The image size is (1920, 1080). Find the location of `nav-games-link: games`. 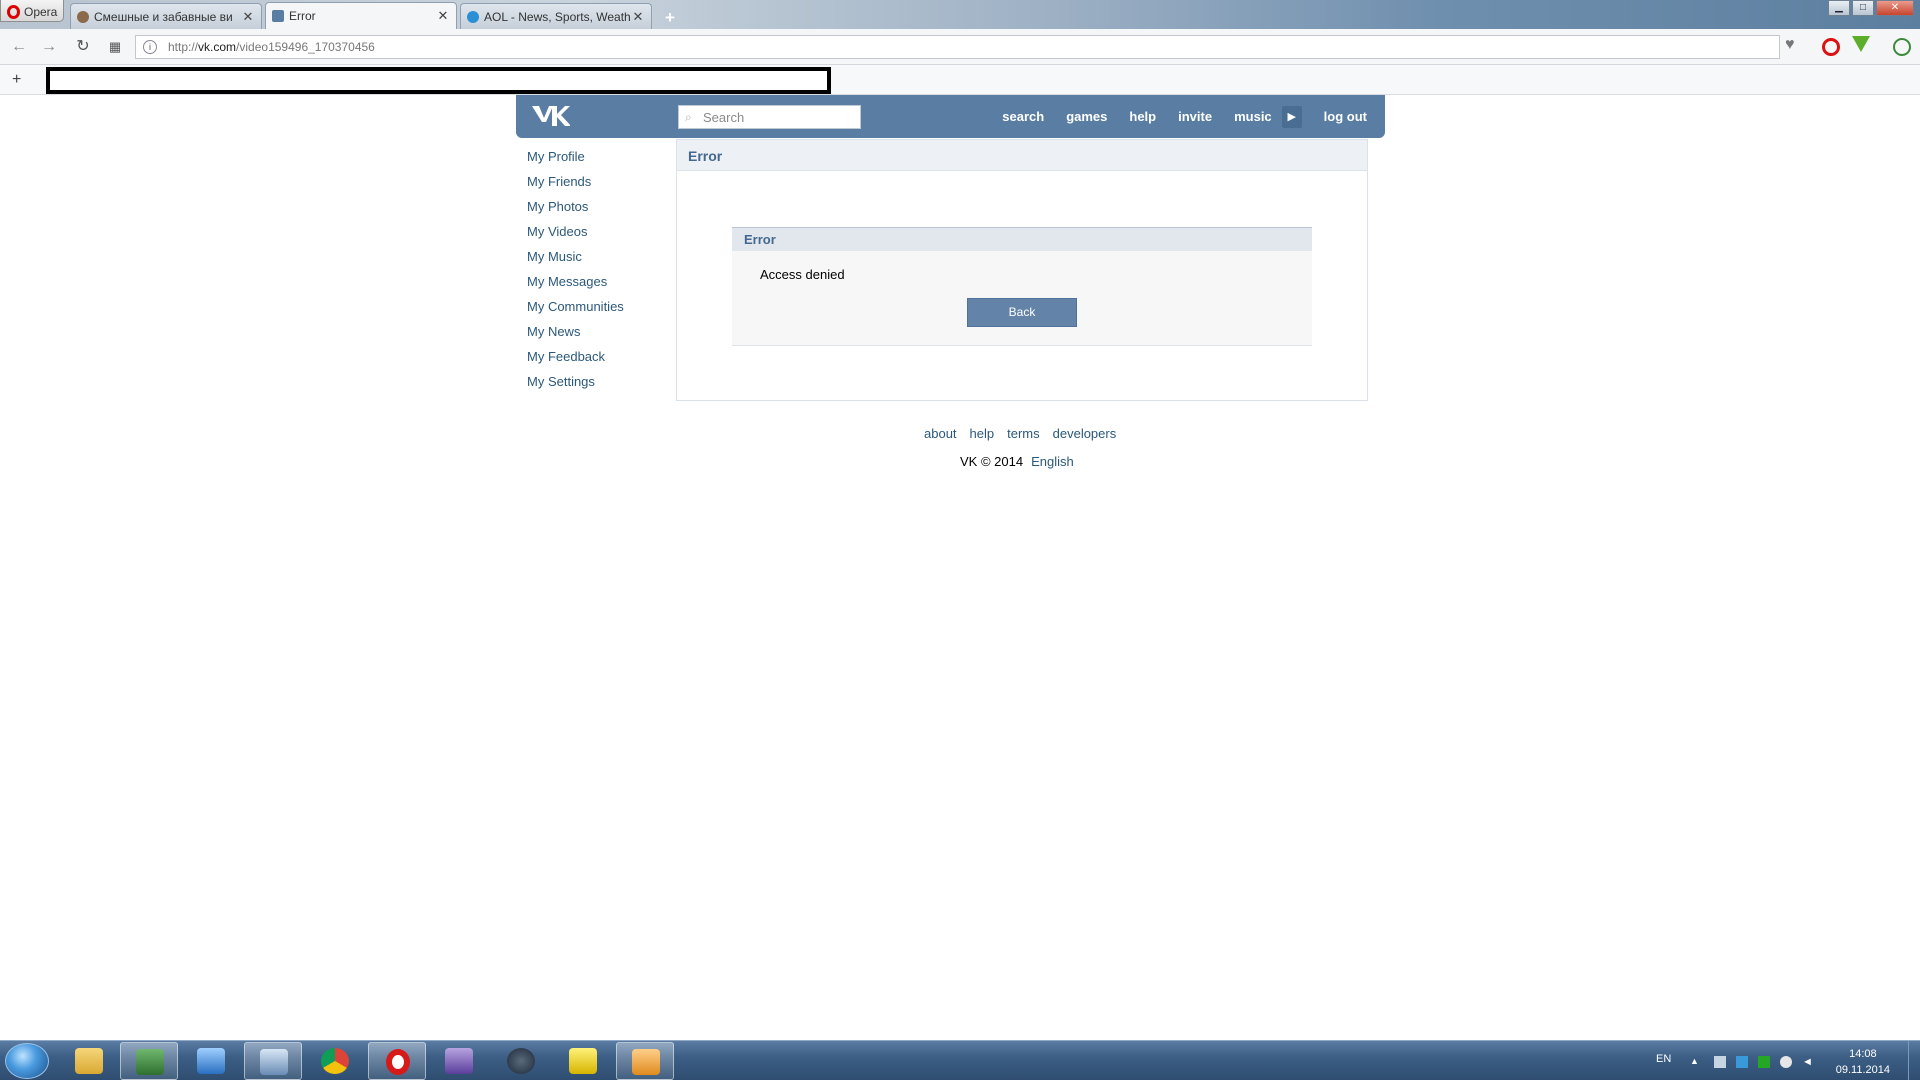

nav-games-link: games is located at coordinates (1086, 116).